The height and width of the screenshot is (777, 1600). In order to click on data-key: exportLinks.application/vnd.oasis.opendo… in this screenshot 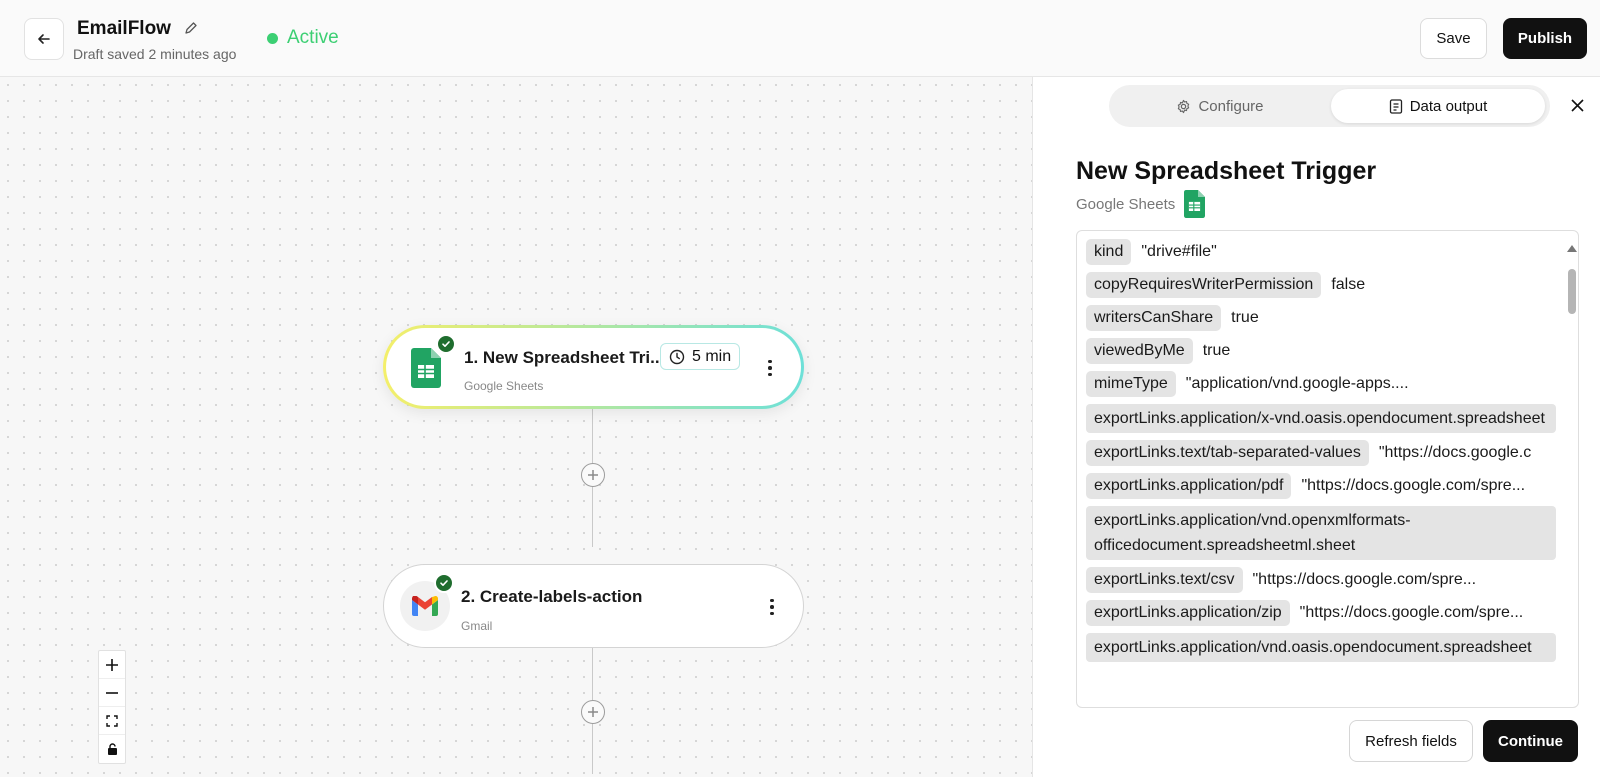, I will do `click(1321, 647)`.